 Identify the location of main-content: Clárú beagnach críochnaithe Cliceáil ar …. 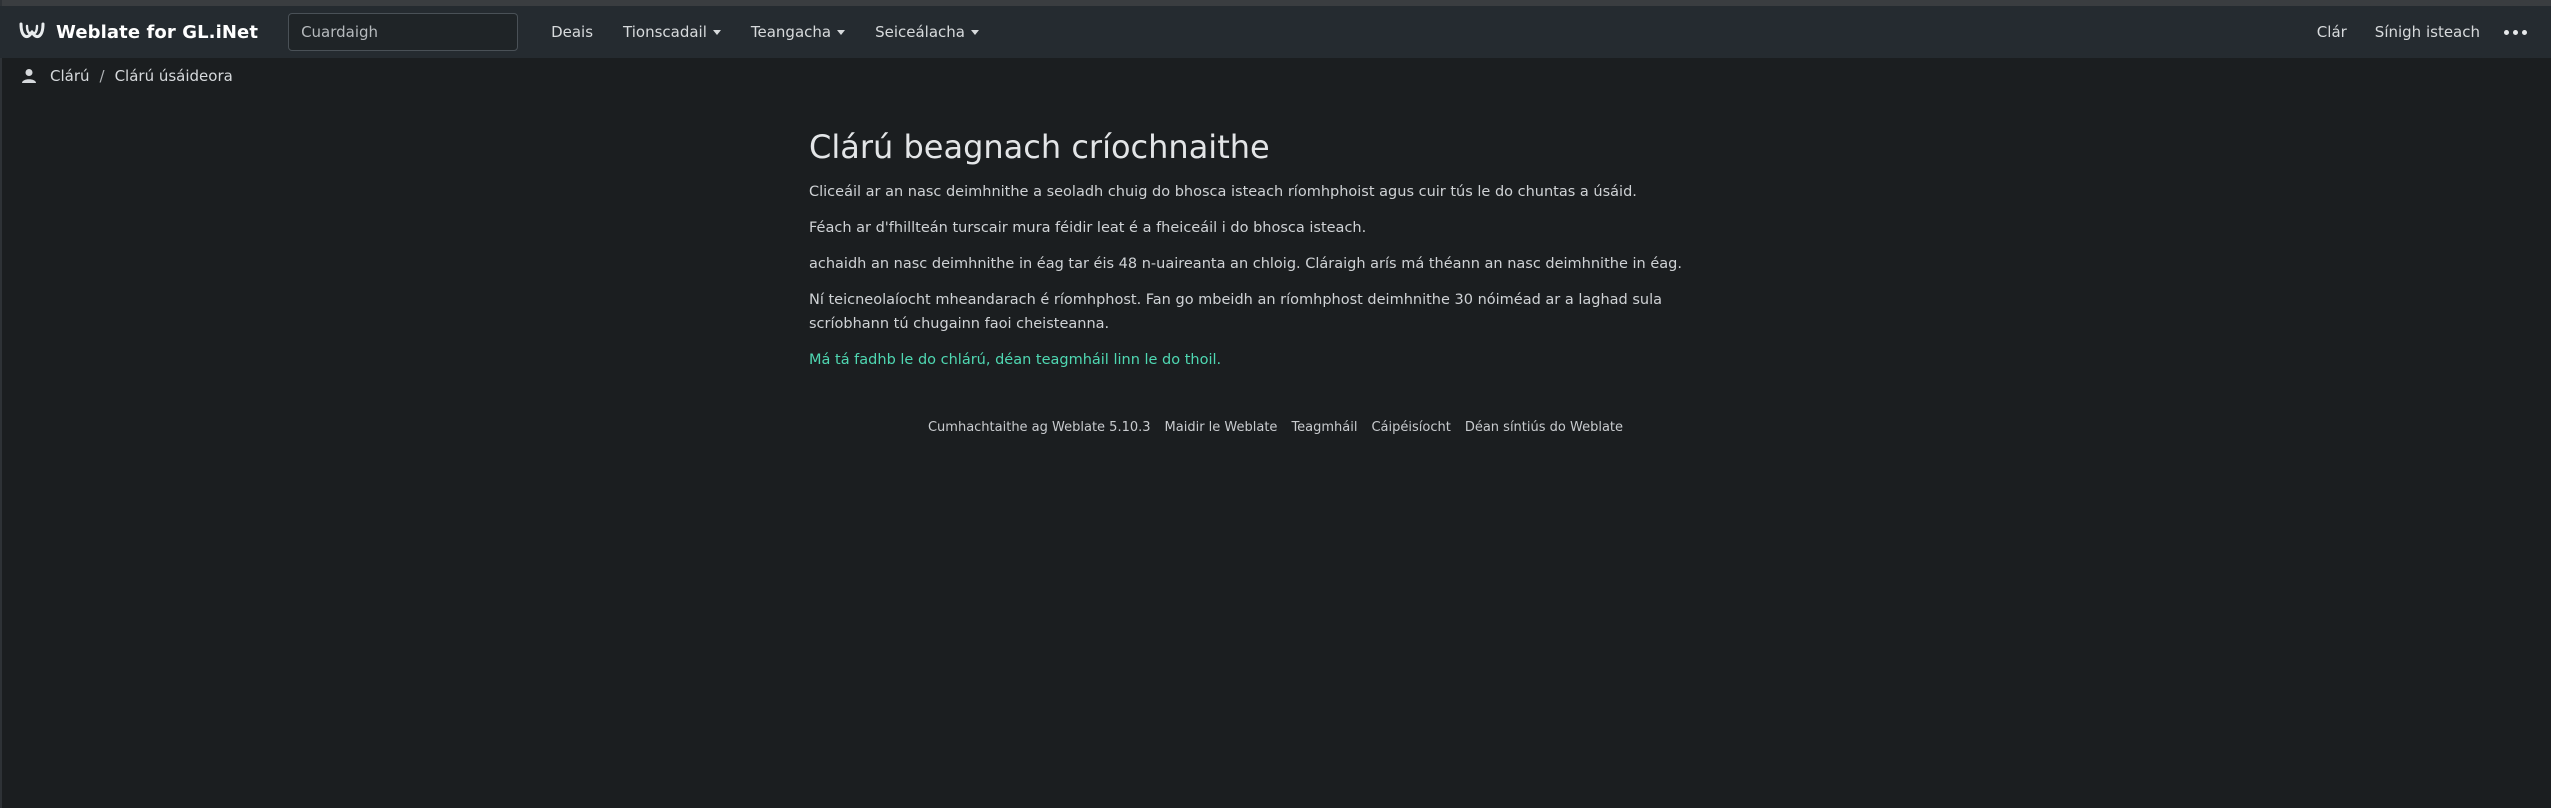
(1259, 254).